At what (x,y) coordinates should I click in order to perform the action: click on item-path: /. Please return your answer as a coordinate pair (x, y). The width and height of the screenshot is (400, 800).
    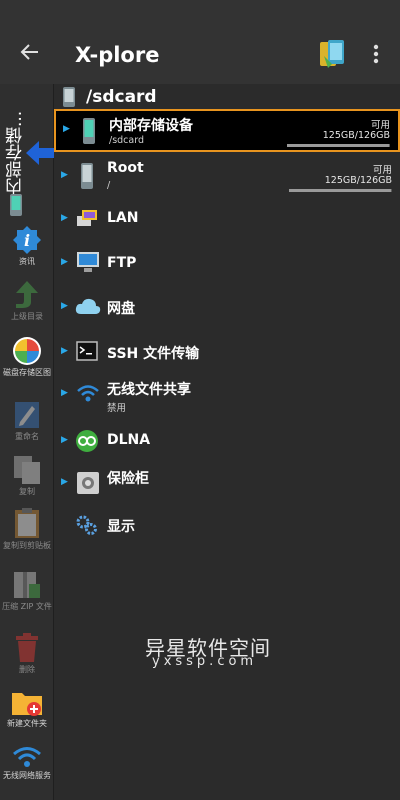
    Looking at the image, I should click on (109, 185).